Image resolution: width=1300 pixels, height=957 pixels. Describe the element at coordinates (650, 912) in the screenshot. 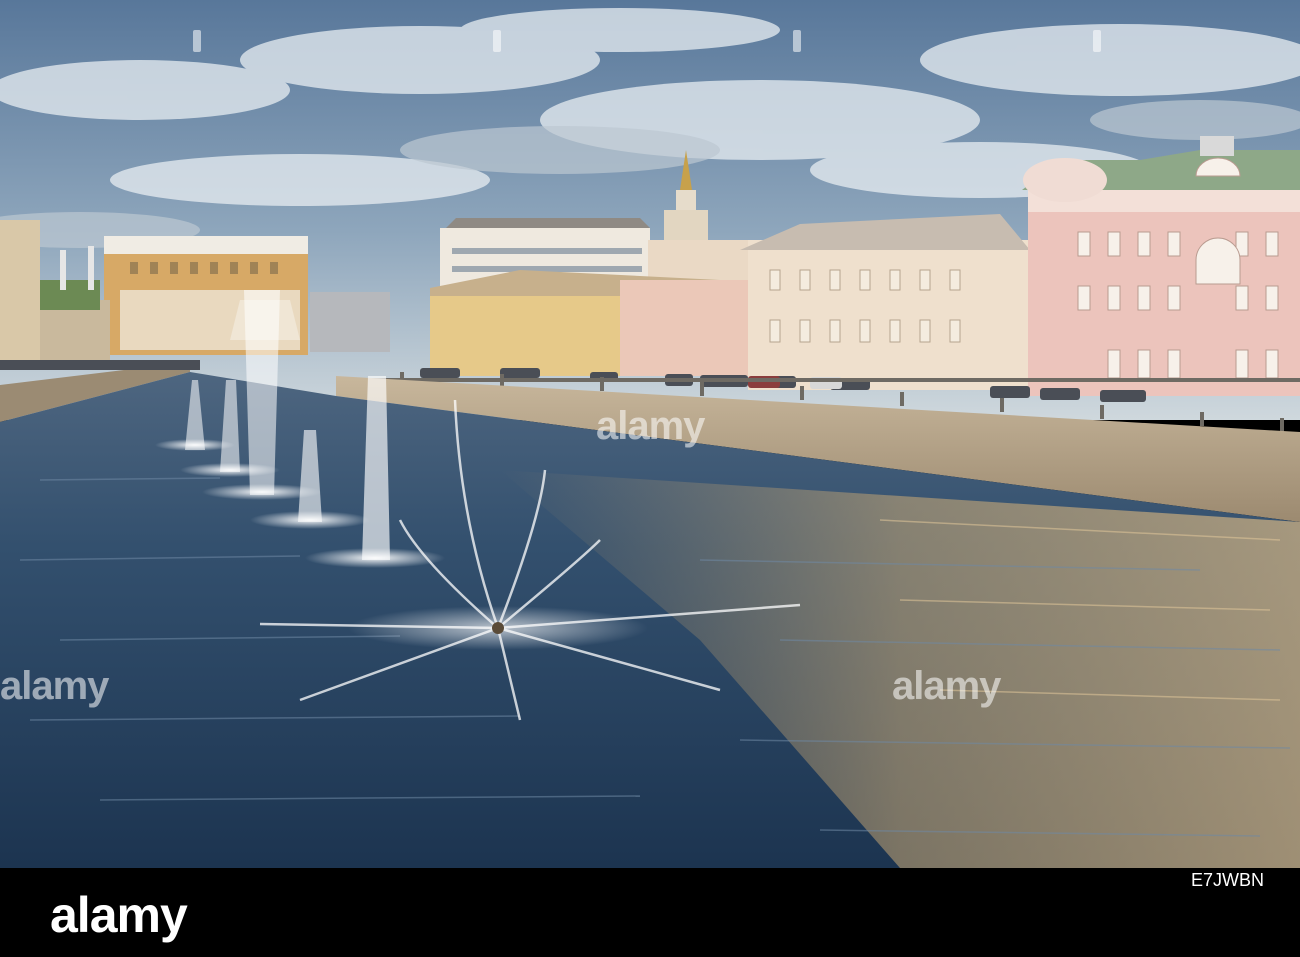

I see `stock-footer-bar: alamy E7JWBN` at that location.